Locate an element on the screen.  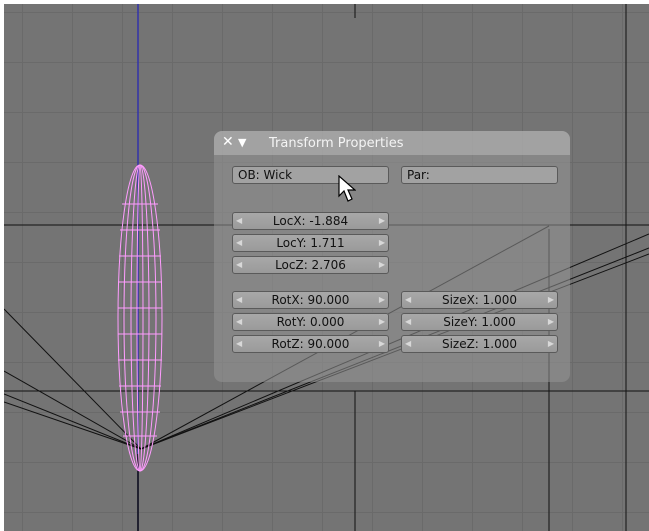
mouse-pointer-icon is located at coordinates (347, 188).